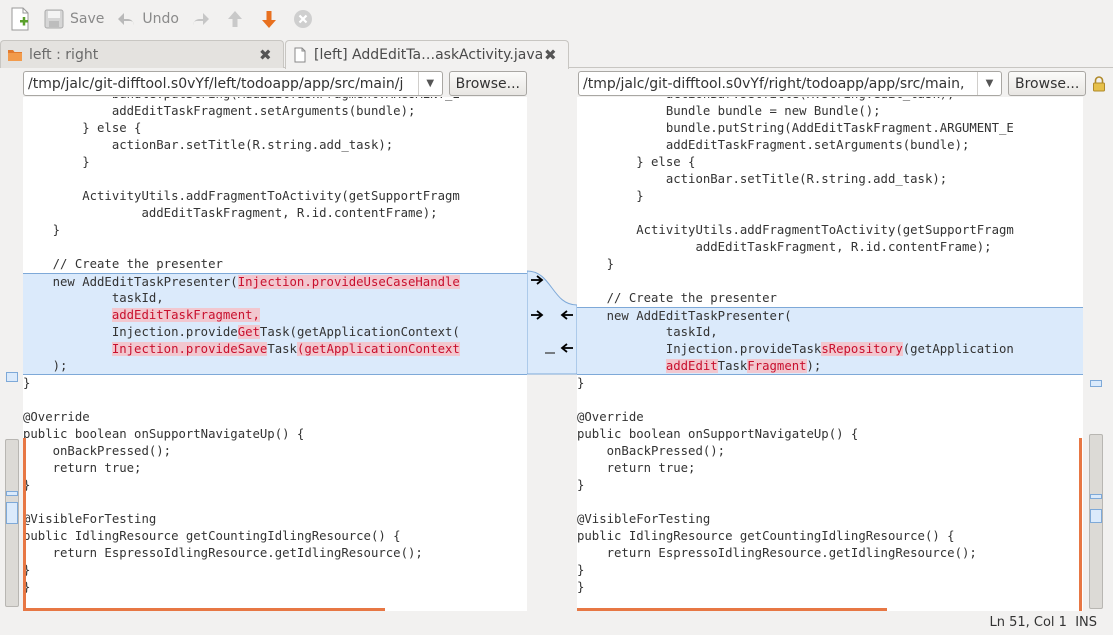 The image size is (1113, 635). Describe the element at coordinates (142, 54) in the screenshot. I see `tab-folder-compare: left : right ✖` at that location.